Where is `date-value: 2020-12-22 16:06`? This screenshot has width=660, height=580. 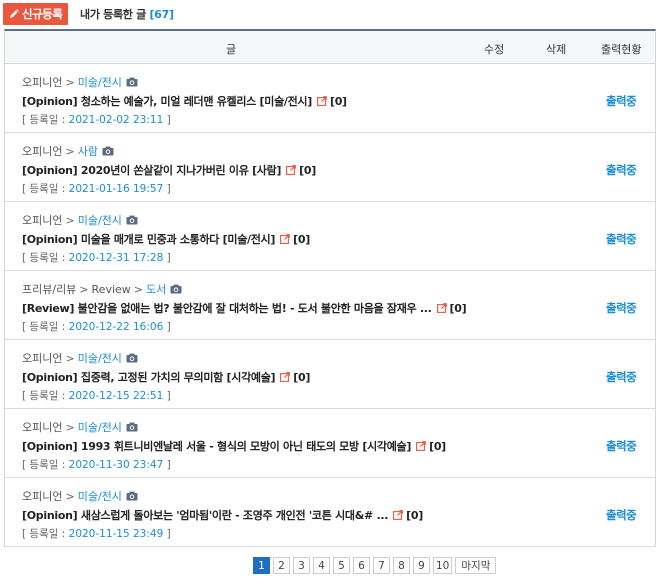 date-value: 2020-12-22 16:06 is located at coordinates (116, 327).